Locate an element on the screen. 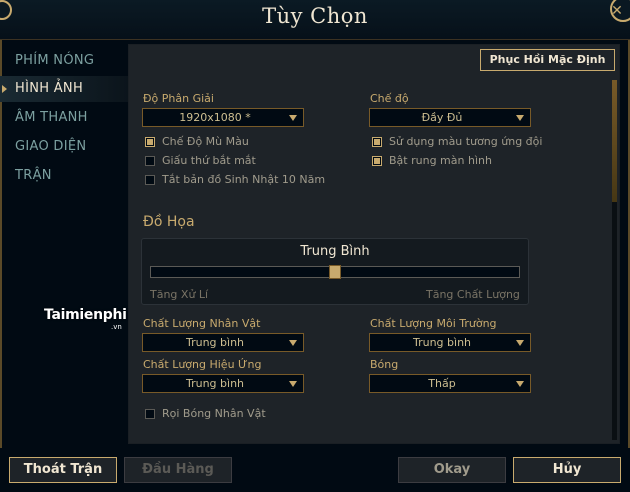 The image size is (630, 492). checkbox-label: Chế Độ Mù Màu is located at coordinates (205, 141).